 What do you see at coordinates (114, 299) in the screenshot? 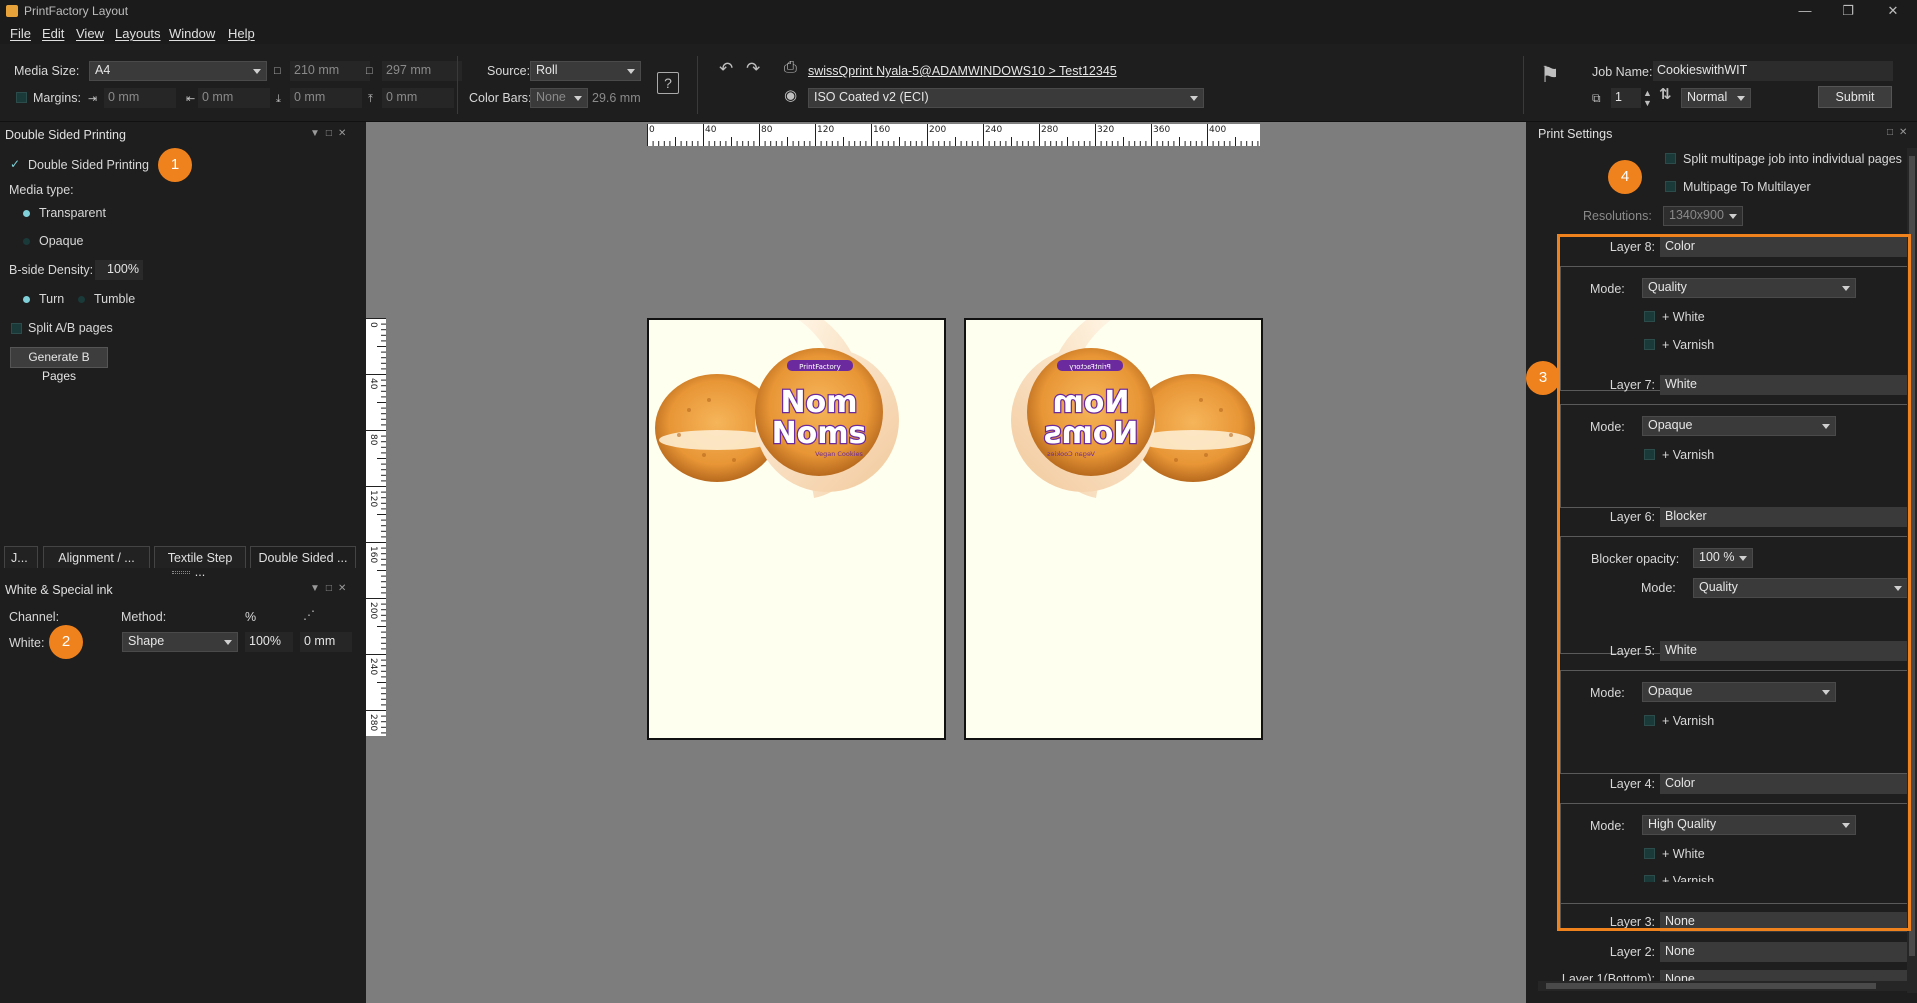
I see `tumble-label: Tumble` at bounding box center [114, 299].